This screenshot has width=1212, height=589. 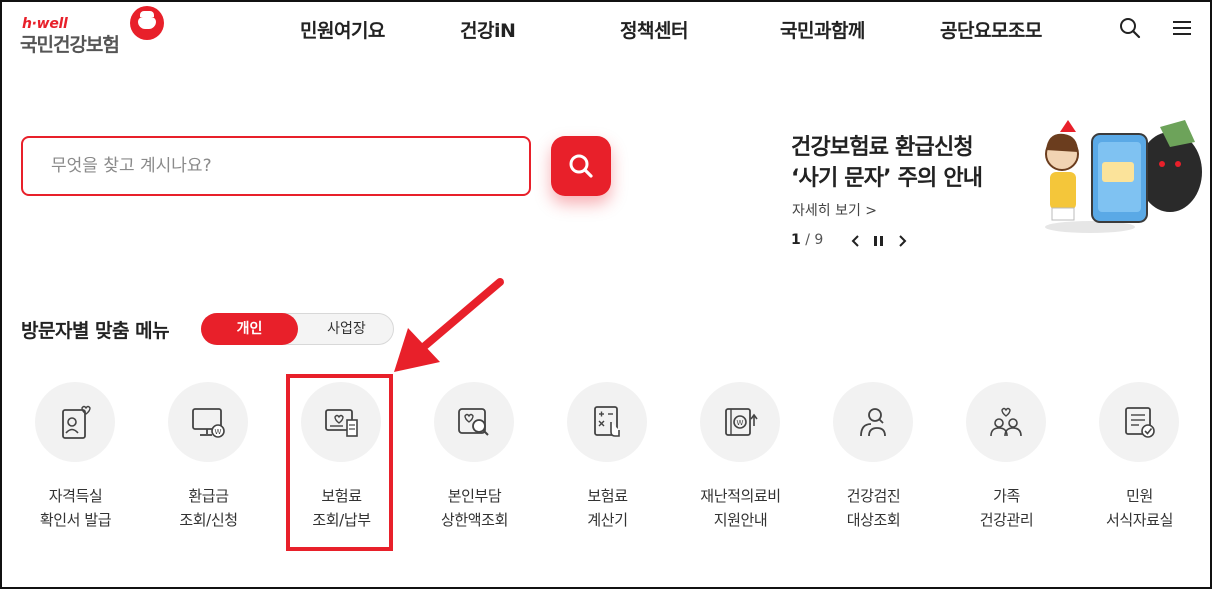 I want to click on menu-label-line1: 자격득실, so click(x=75, y=496).